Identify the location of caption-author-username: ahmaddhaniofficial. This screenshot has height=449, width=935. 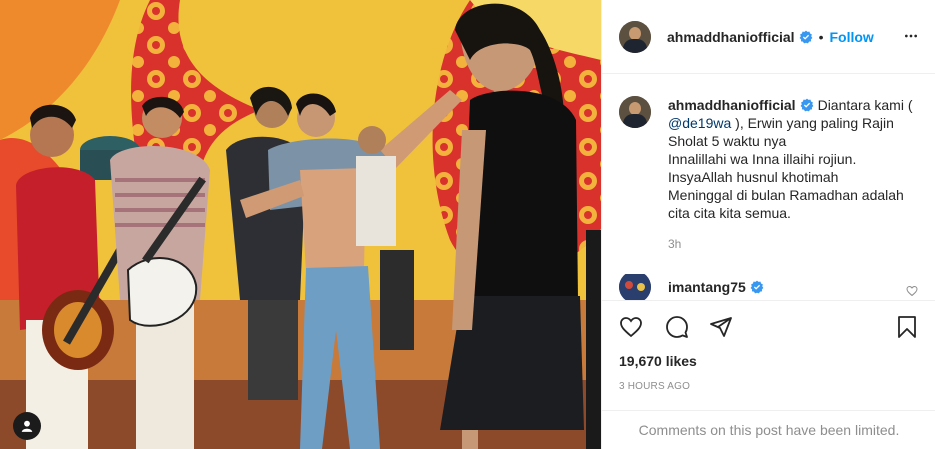
(732, 105).